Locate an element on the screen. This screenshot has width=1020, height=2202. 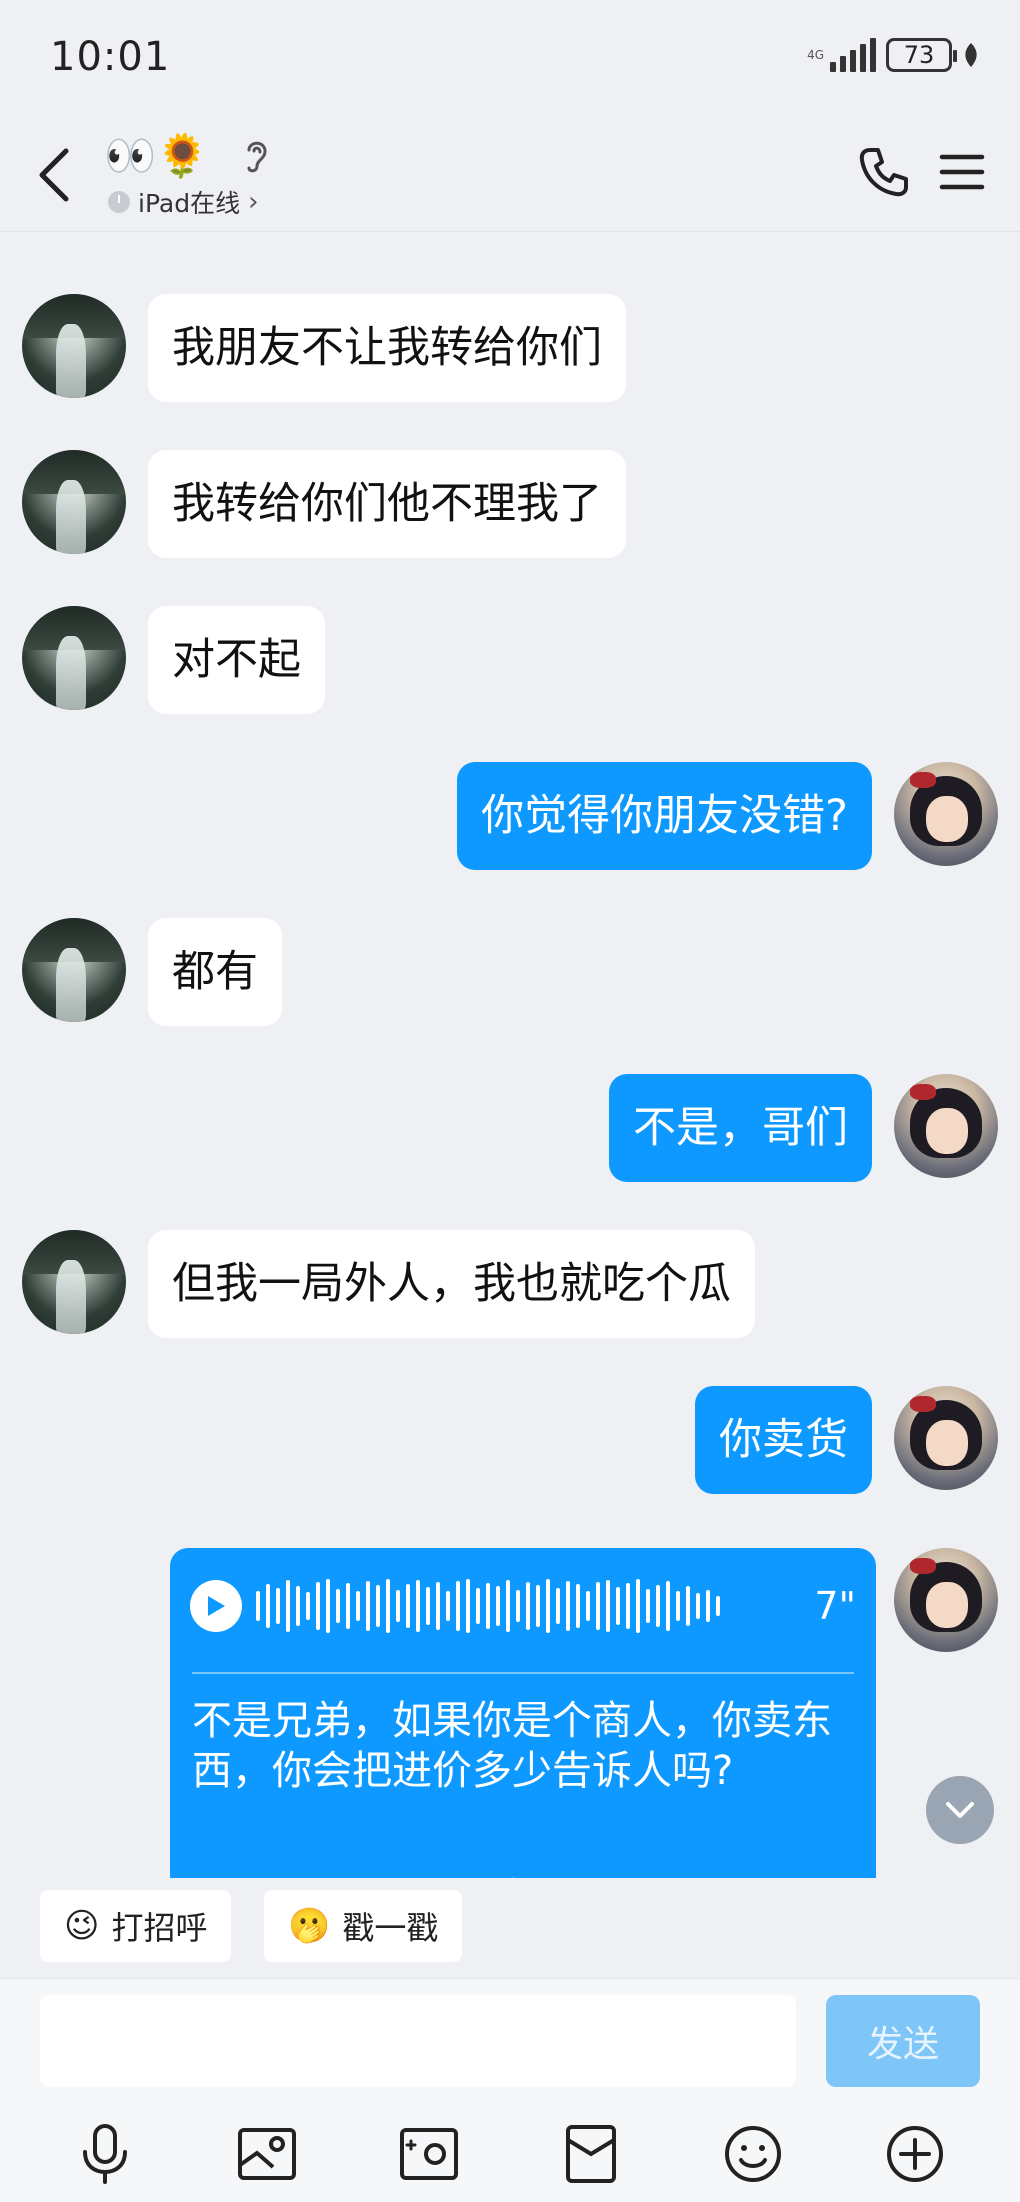
online-status-label: iPad在线 is located at coordinates (189, 203).